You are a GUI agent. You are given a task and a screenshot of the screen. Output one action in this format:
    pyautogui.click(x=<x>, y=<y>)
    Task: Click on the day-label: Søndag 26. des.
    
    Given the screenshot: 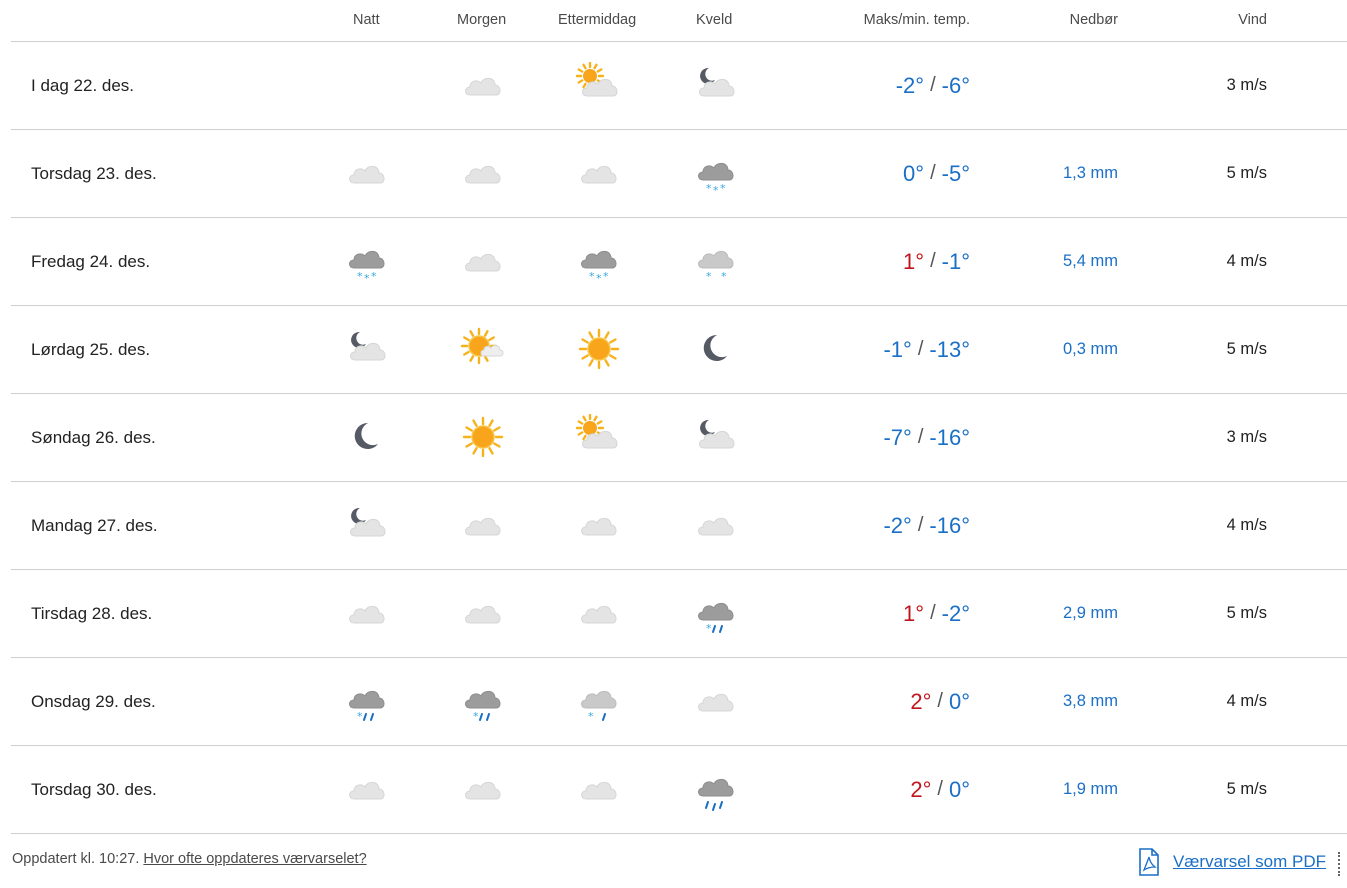 What is the action you would take?
    pyautogui.click(x=93, y=437)
    